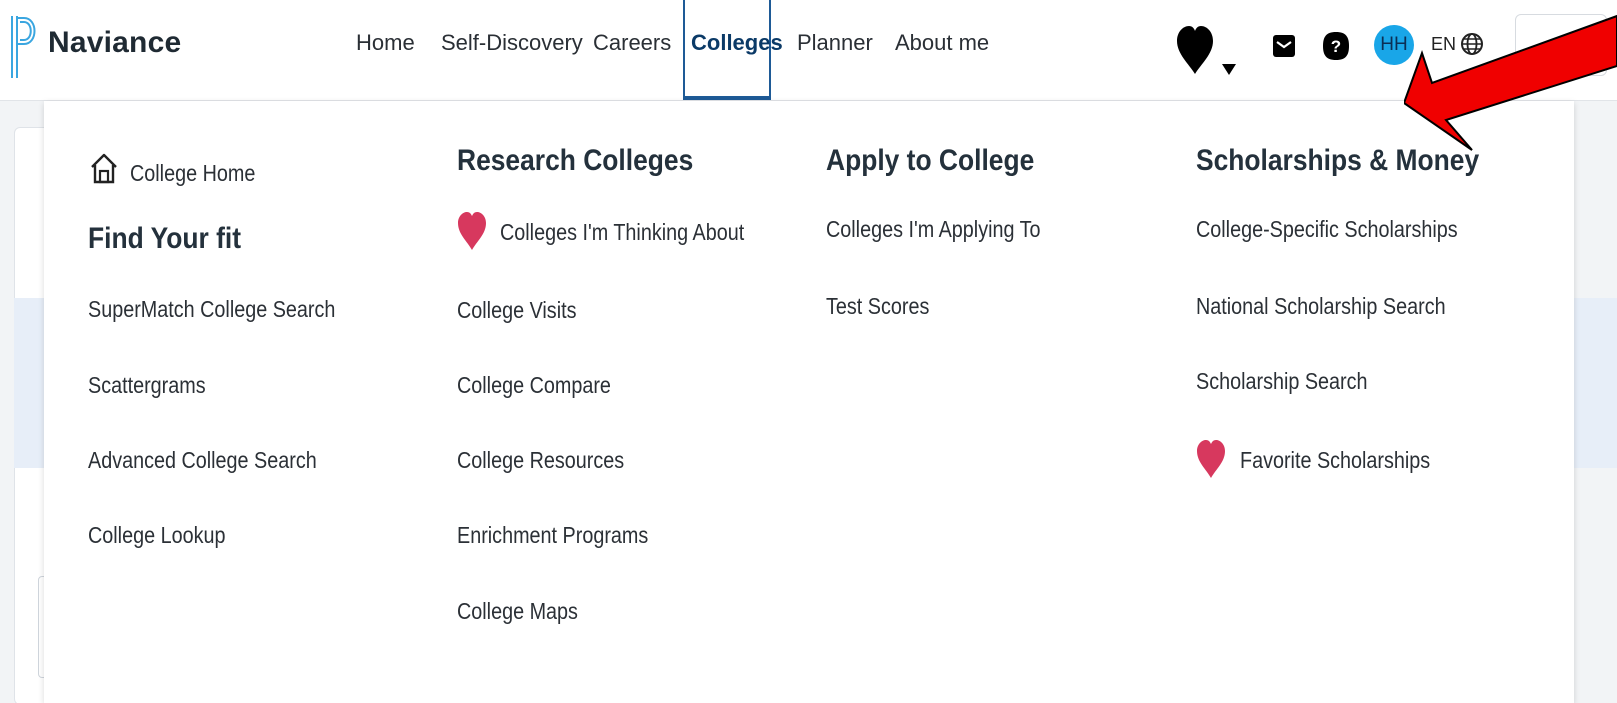 The width and height of the screenshot is (1617, 703). What do you see at coordinates (23, 47) in the screenshot?
I see `naviance-logo-icon` at bounding box center [23, 47].